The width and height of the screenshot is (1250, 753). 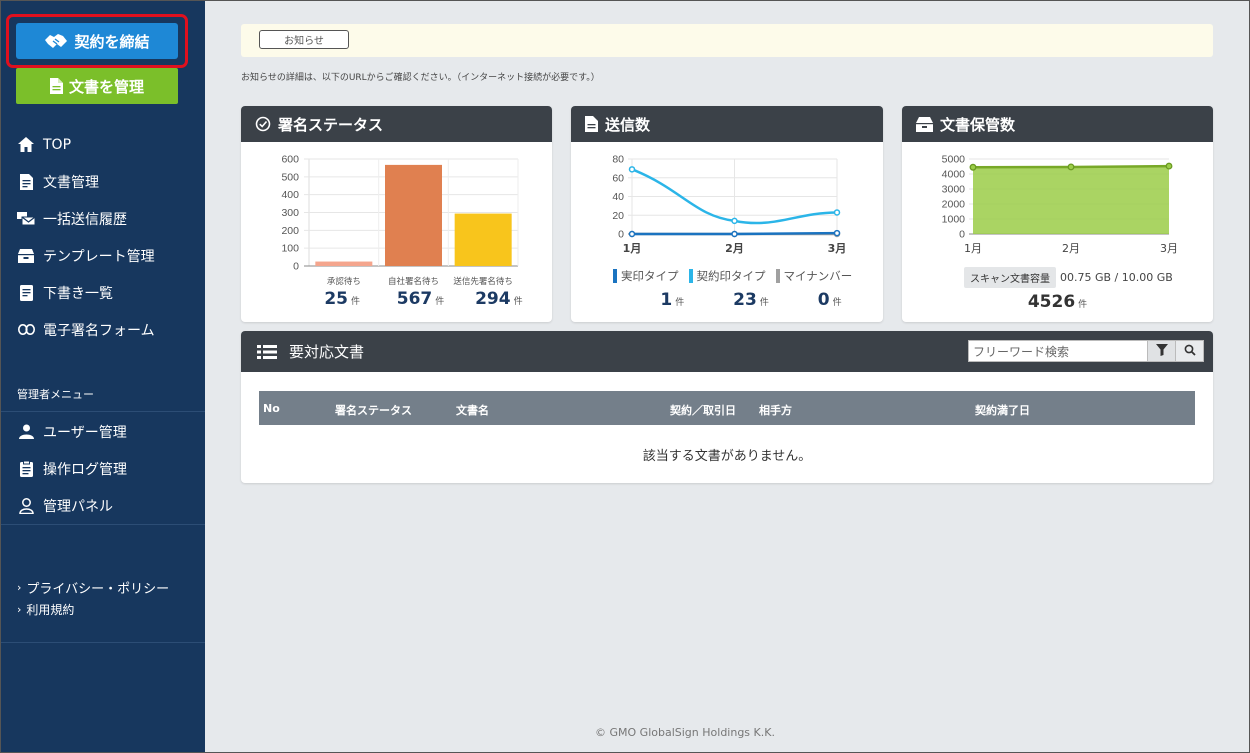 What do you see at coordinates (775, 410) in the screenshot?
I see `col-counterparty: 相手方` at bounding box center [775, 410].